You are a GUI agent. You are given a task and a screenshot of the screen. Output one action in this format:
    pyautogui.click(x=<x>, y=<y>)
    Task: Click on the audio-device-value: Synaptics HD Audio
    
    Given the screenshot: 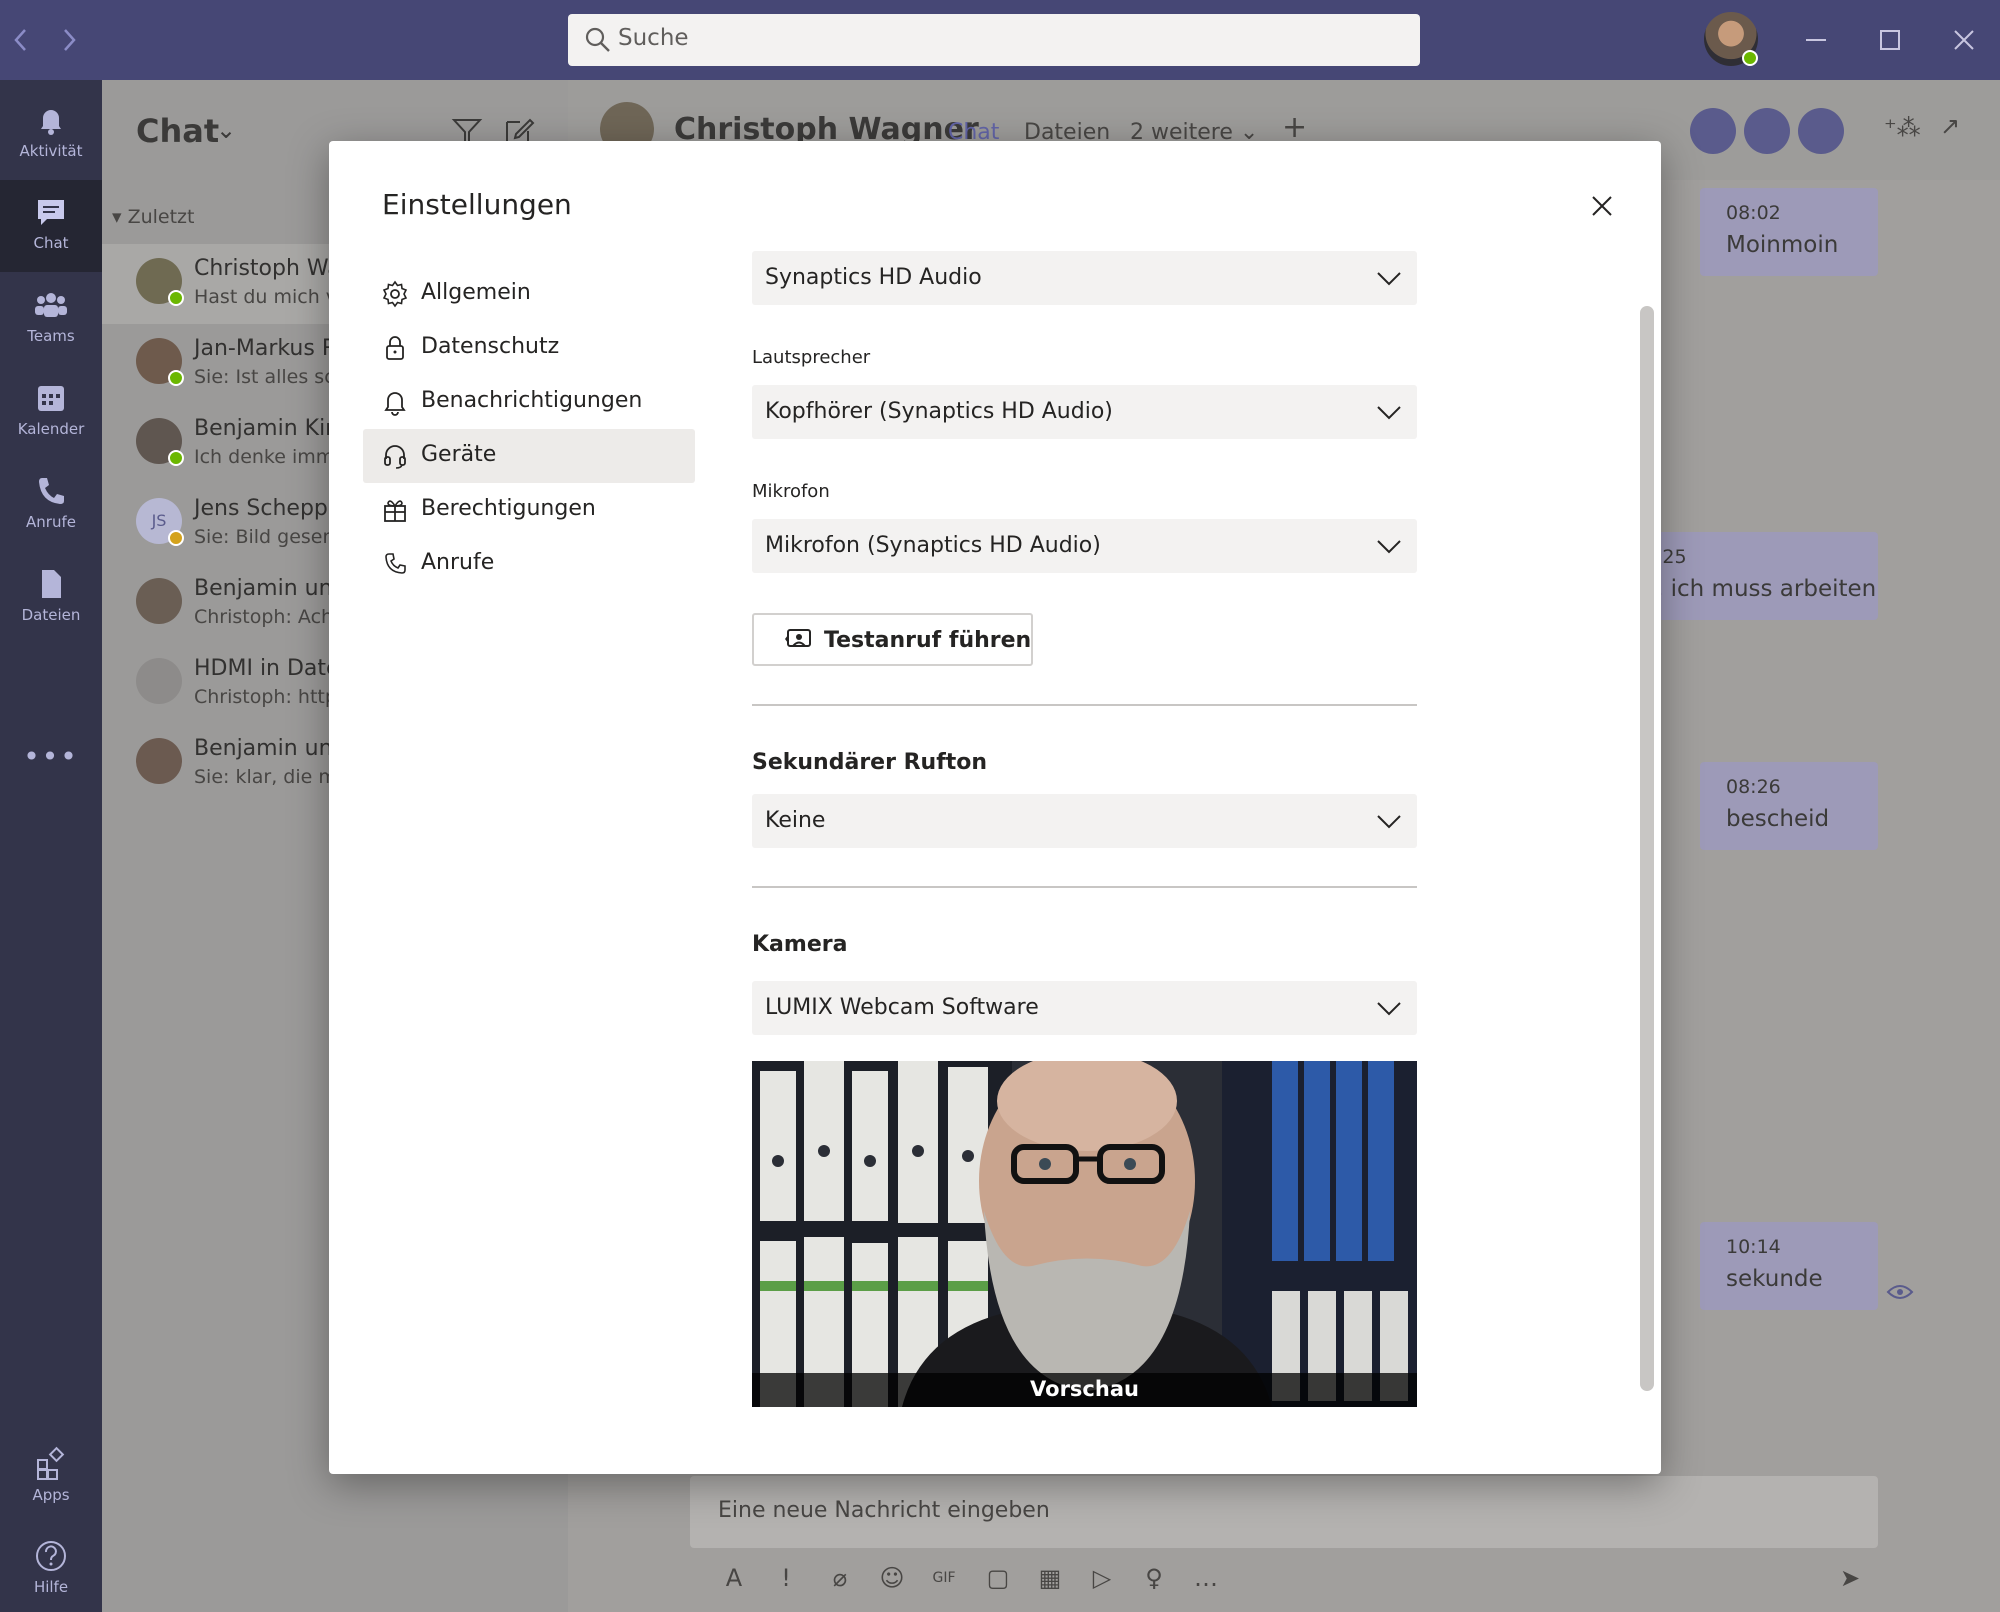 What is the action you would take?
    pyautogui.click(x=873, y=277)
    